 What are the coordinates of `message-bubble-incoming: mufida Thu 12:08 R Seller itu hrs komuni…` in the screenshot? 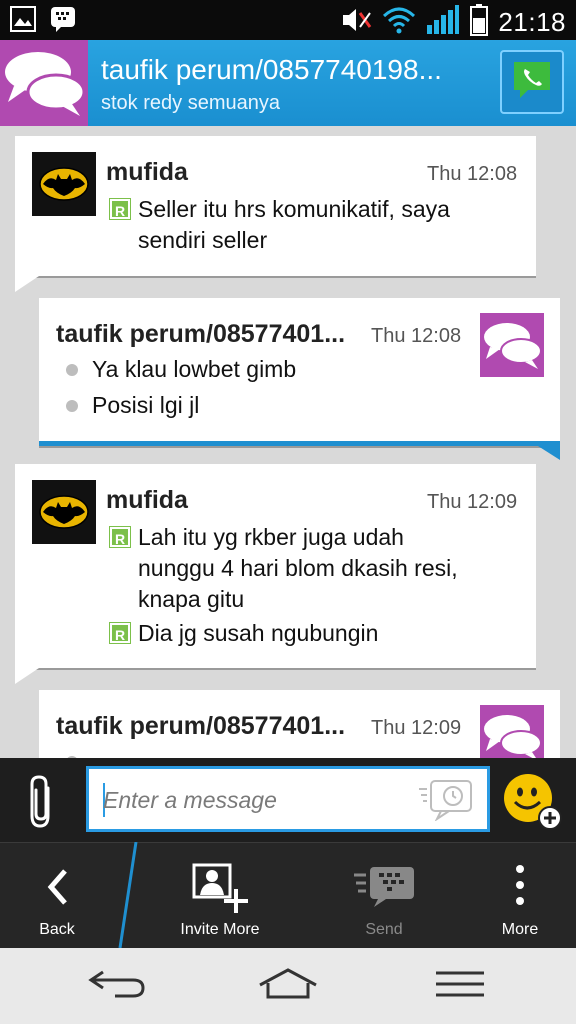 It's located at (275, 206).